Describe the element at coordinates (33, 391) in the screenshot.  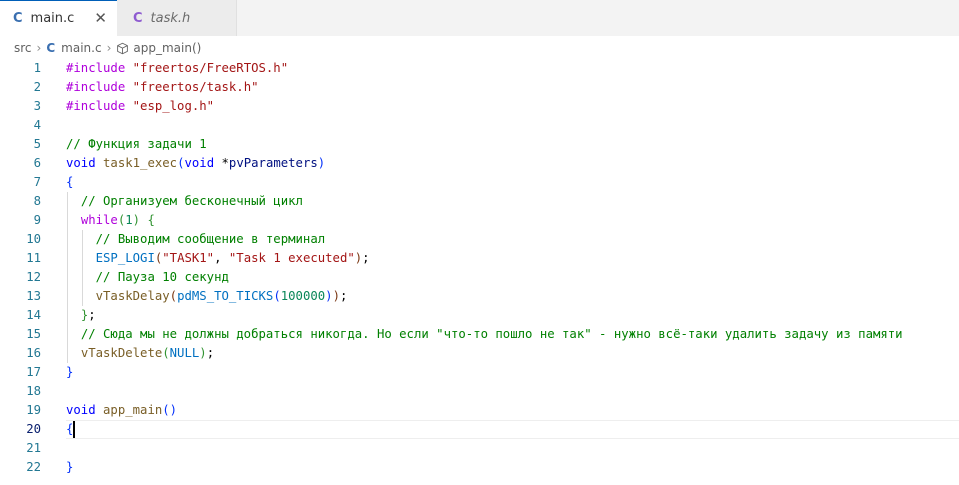
I see `line-number: 18` at that location.